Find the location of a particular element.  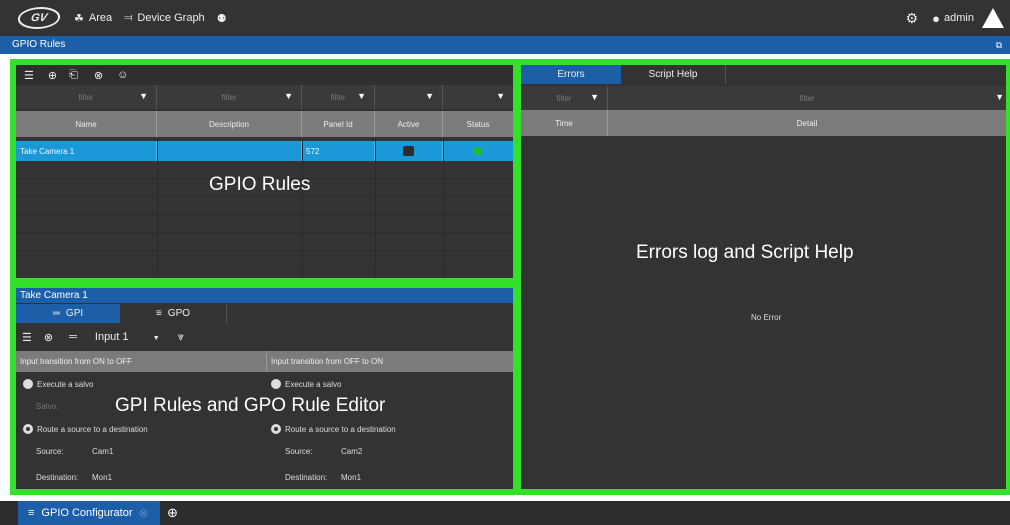

add-icon: ⊕ is located at coordinates (52, 75).